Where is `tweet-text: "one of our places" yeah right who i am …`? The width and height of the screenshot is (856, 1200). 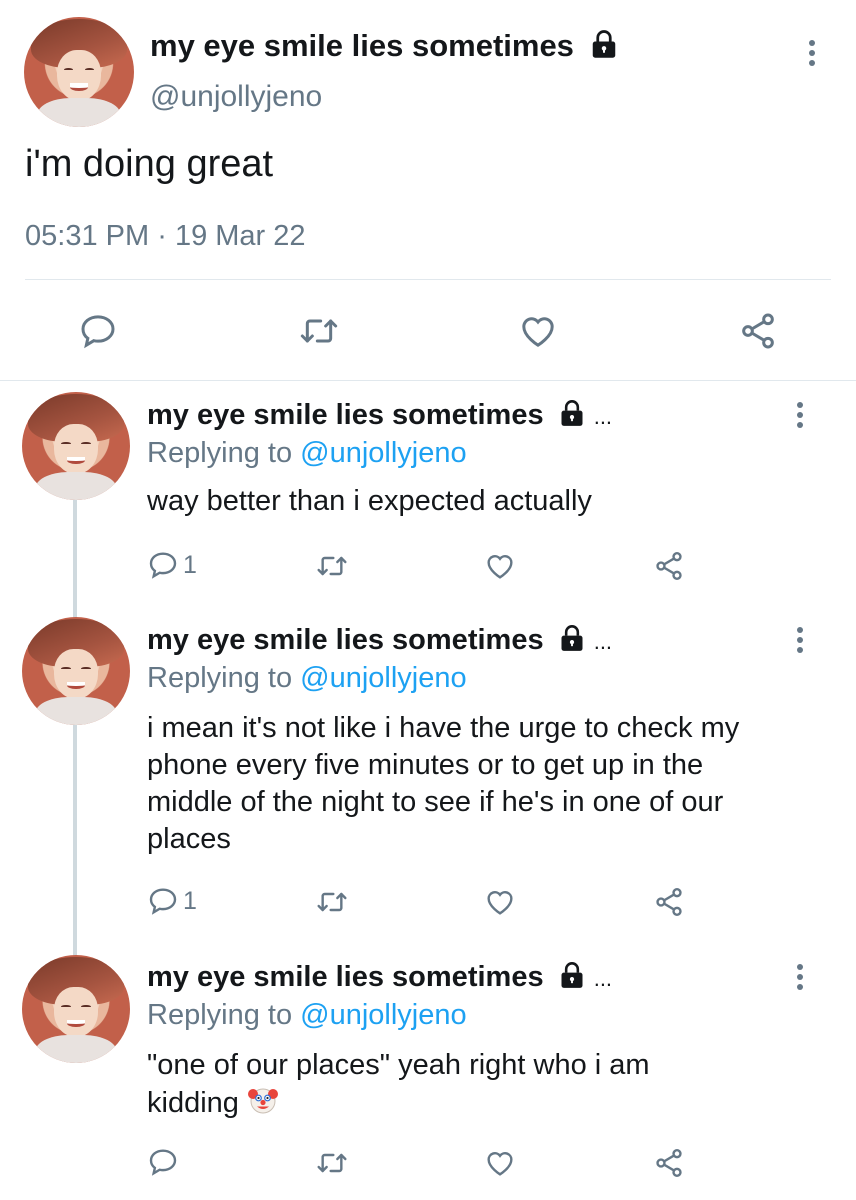
tweet-text: "one of our places" yeah right who i am … is located at coordinates (398, 1084).